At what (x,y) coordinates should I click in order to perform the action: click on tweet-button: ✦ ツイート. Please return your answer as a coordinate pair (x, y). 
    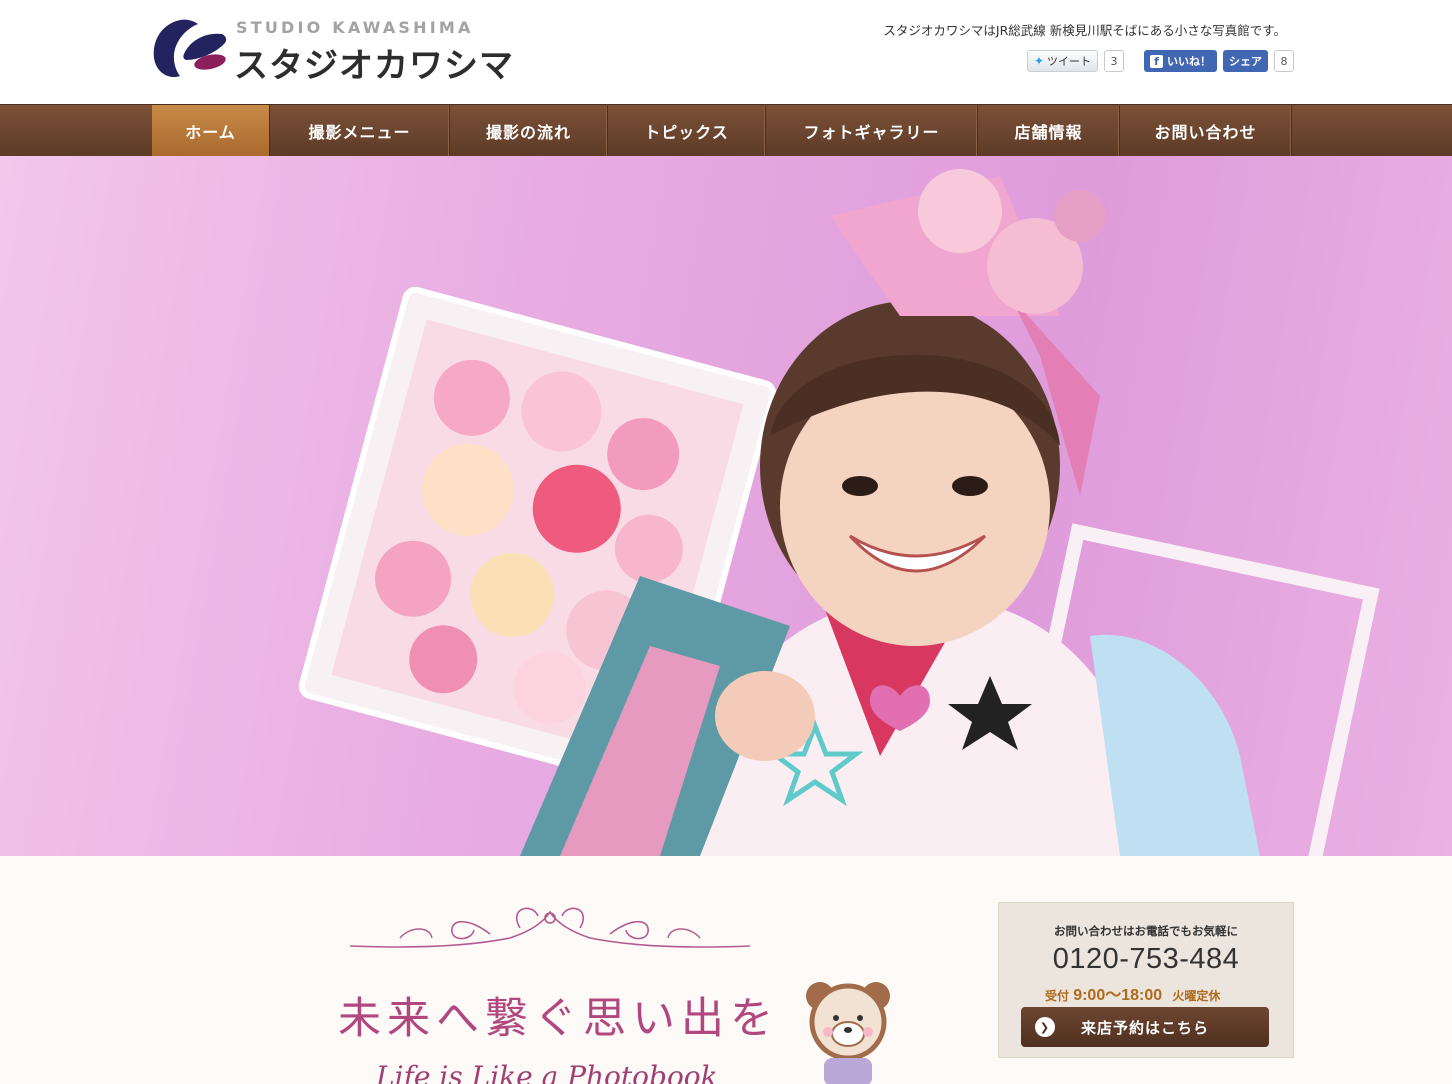
    Looking at the image, I should click on (1062, 61).